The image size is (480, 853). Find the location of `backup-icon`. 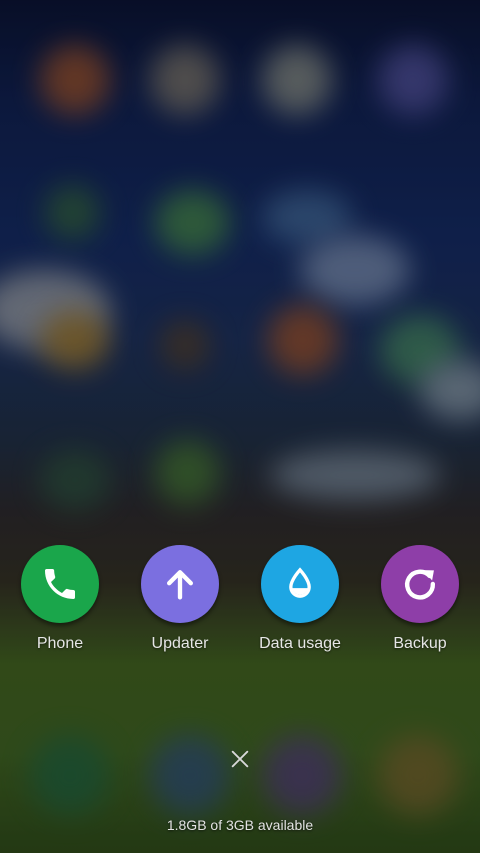

backup-icon is located at coordinates (420, 584).